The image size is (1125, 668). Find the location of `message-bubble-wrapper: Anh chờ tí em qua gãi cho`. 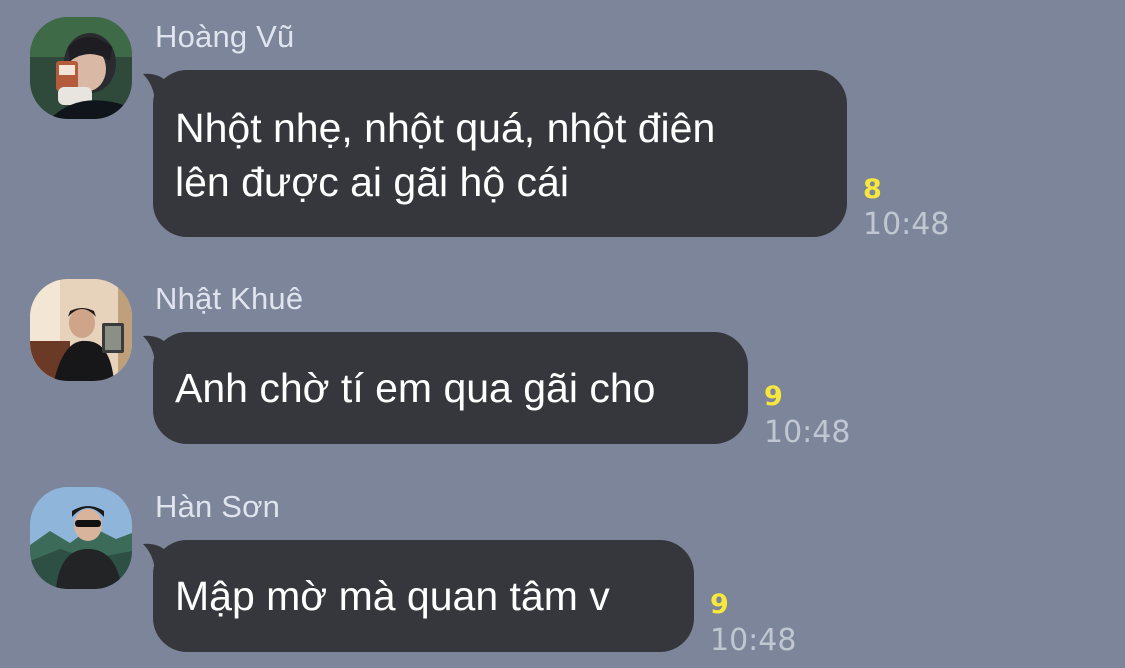

message-bubble-wrapper: Anh chờ tí em qua gãi cho is located at coordinates (445, 388).